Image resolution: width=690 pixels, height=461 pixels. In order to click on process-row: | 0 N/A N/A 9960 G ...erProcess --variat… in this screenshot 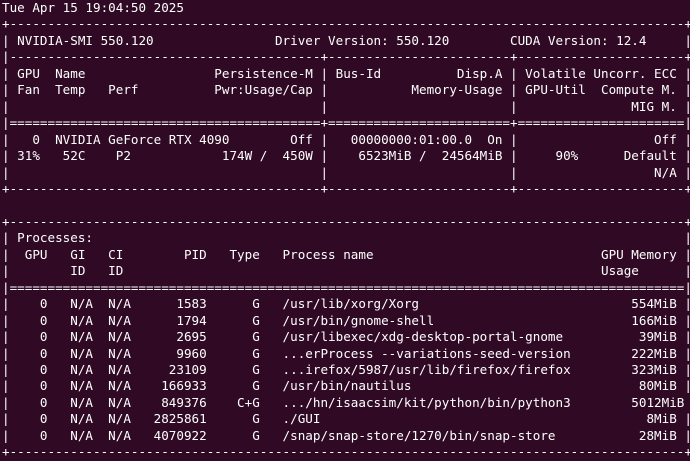, I will do `click(346, 353)`.